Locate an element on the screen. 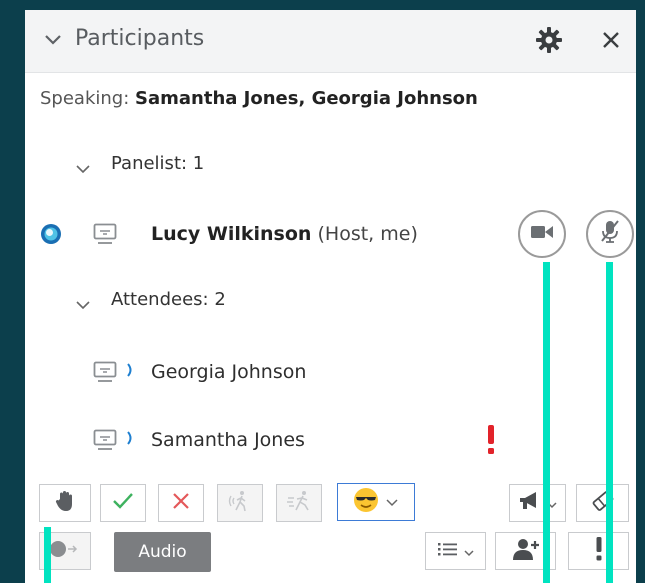 This screenshot has width=645, height=583. raise-hand-button is located at coordinates (65, 503).